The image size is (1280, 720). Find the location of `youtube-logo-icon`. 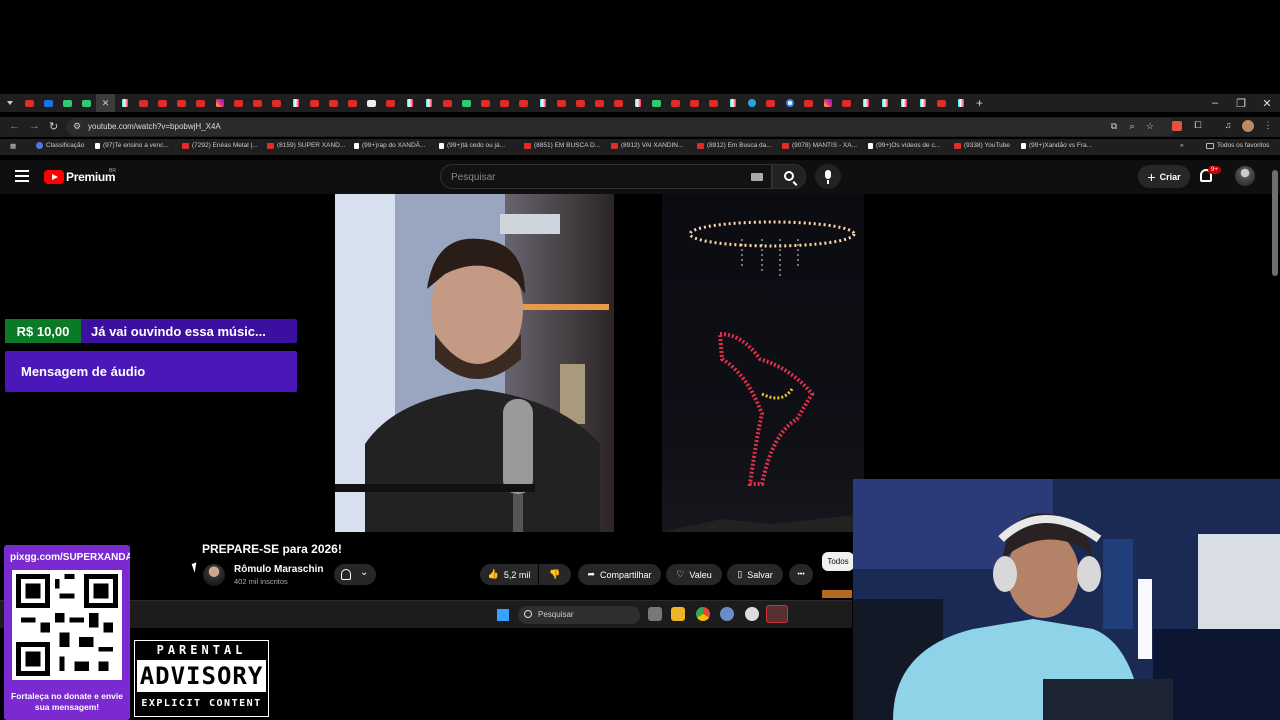

youtube-logo-icon is located at coordinates (54, 177).